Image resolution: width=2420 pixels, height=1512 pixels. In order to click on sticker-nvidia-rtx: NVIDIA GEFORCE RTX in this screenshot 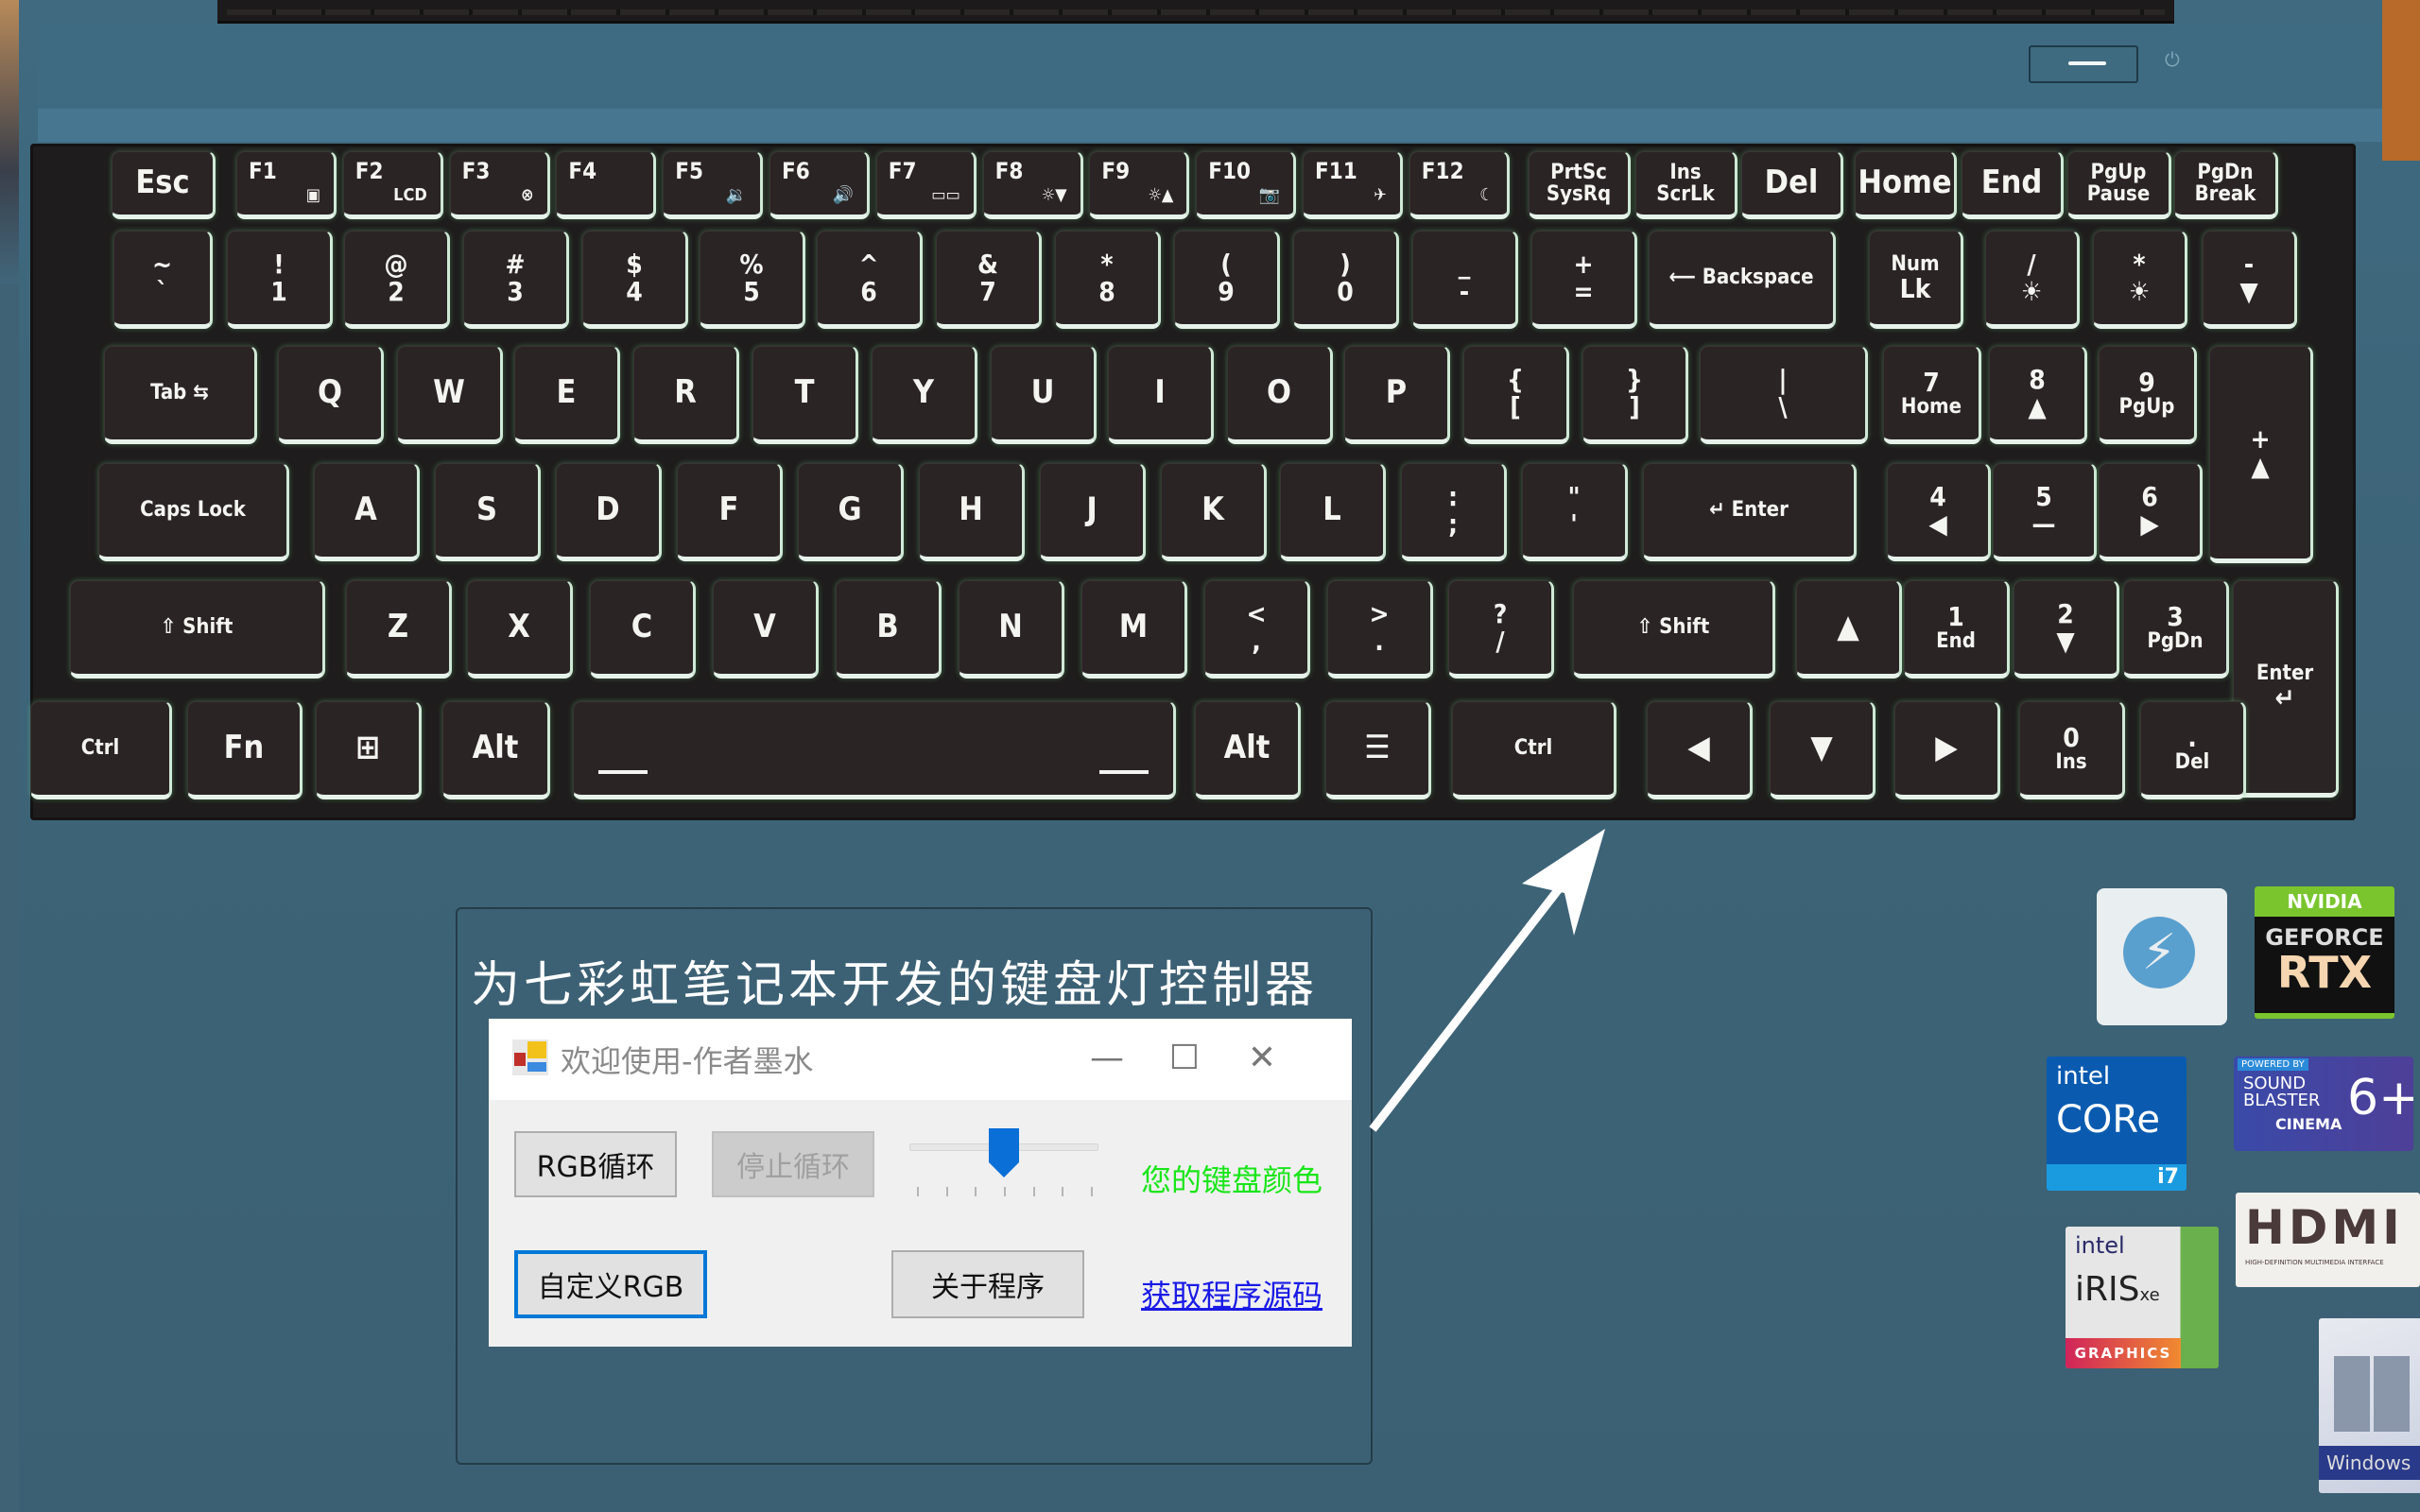, I will do `click(2324, 952)`.